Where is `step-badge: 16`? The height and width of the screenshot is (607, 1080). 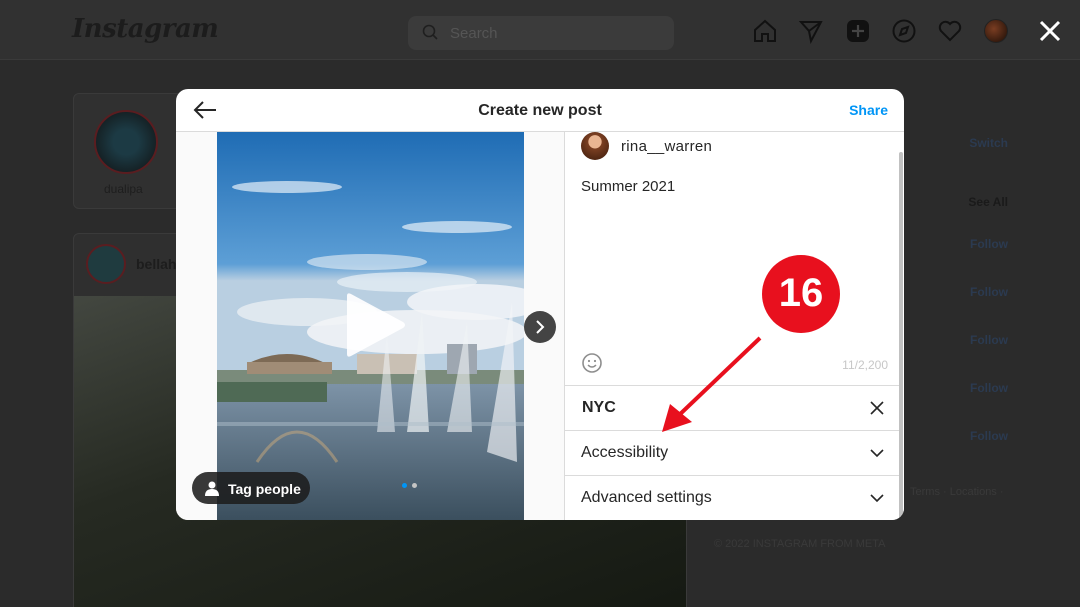
step-badge: 16 is located at coordinates (801, 294).